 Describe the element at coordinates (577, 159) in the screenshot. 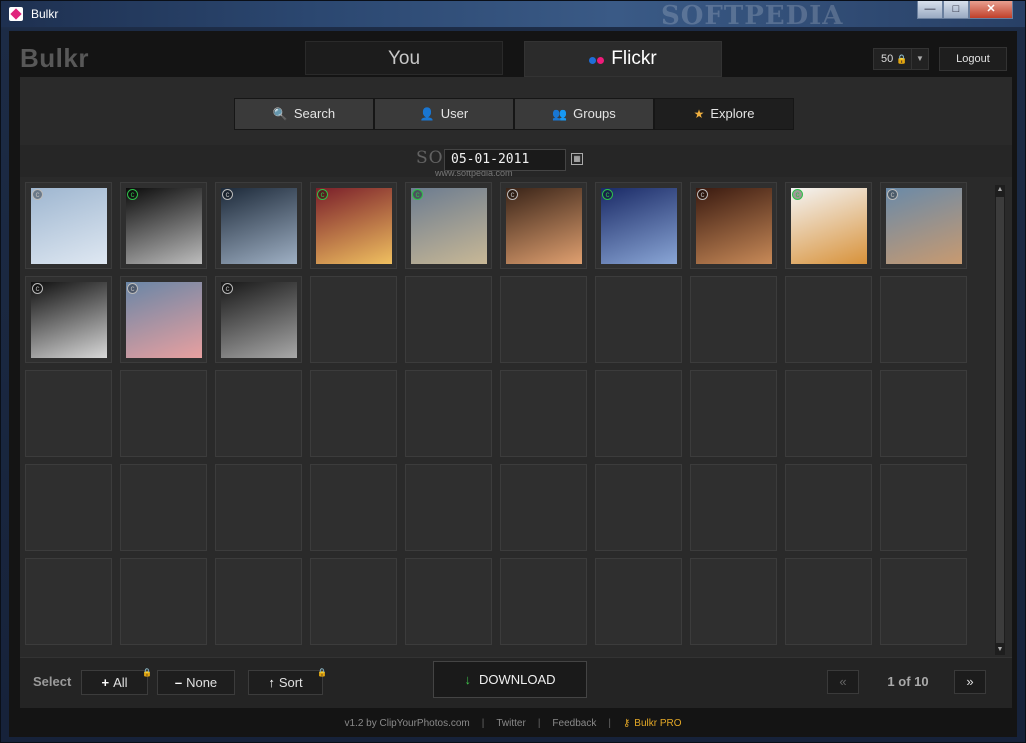

I see `calendar-icon: ▦` at that location.